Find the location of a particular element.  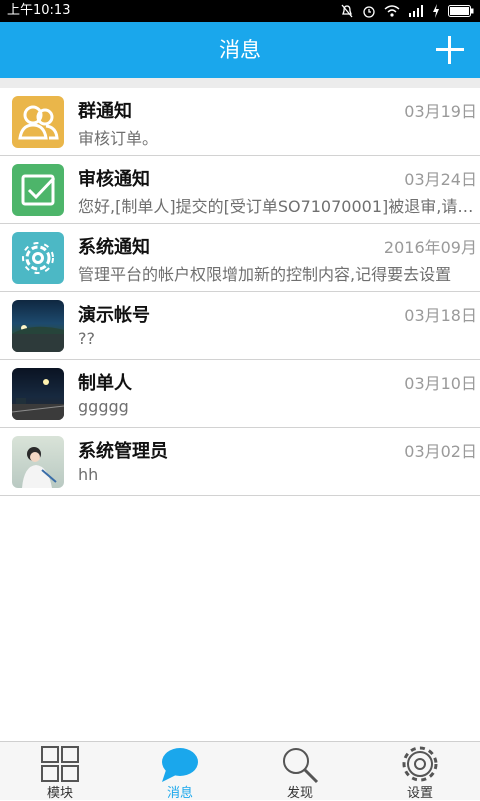

status-bar: 上午10:13 is located at coordinates (240, 11).